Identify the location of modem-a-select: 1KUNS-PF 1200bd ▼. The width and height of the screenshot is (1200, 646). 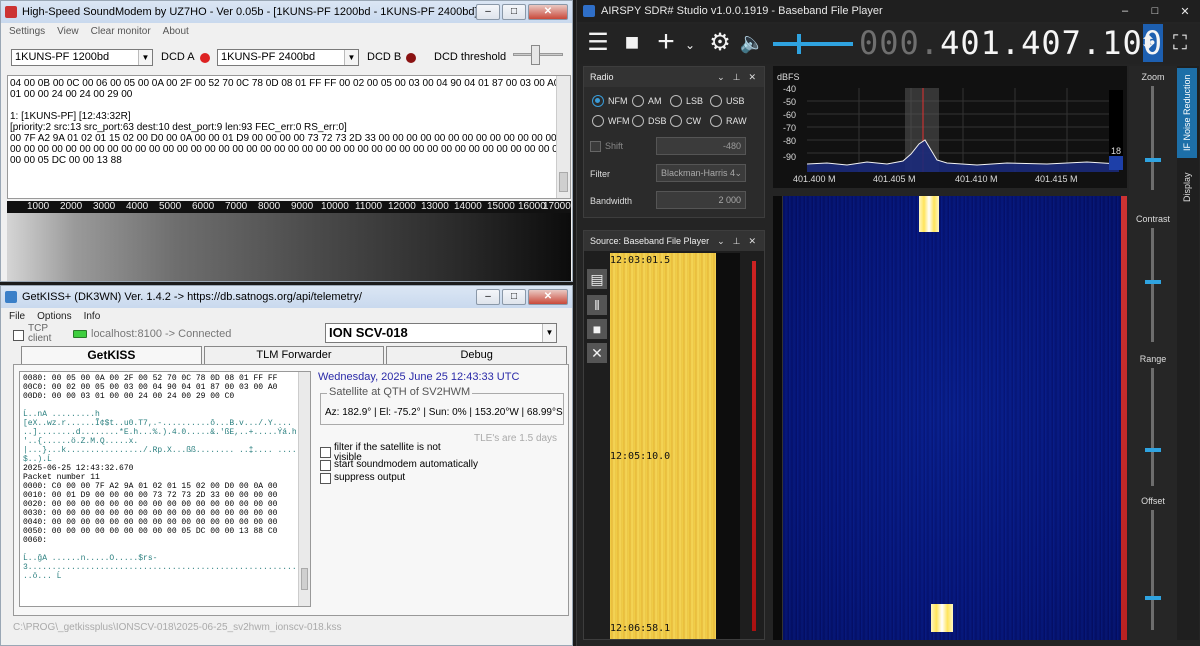
(82, 57).